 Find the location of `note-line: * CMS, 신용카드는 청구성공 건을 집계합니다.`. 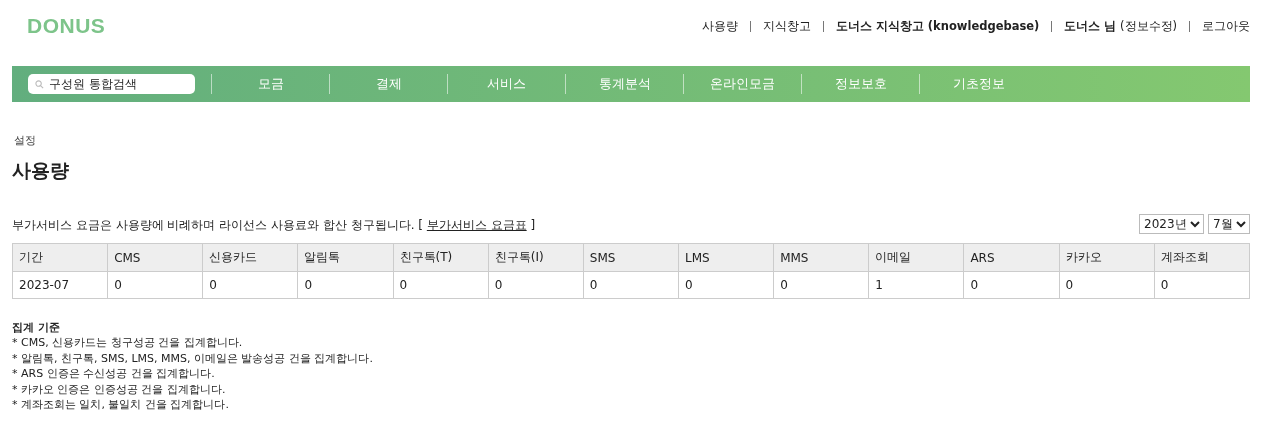

note-line: * CMS, 신용카드는 청구성공 건을 집계합니다. is located at coordinates (128, 343).